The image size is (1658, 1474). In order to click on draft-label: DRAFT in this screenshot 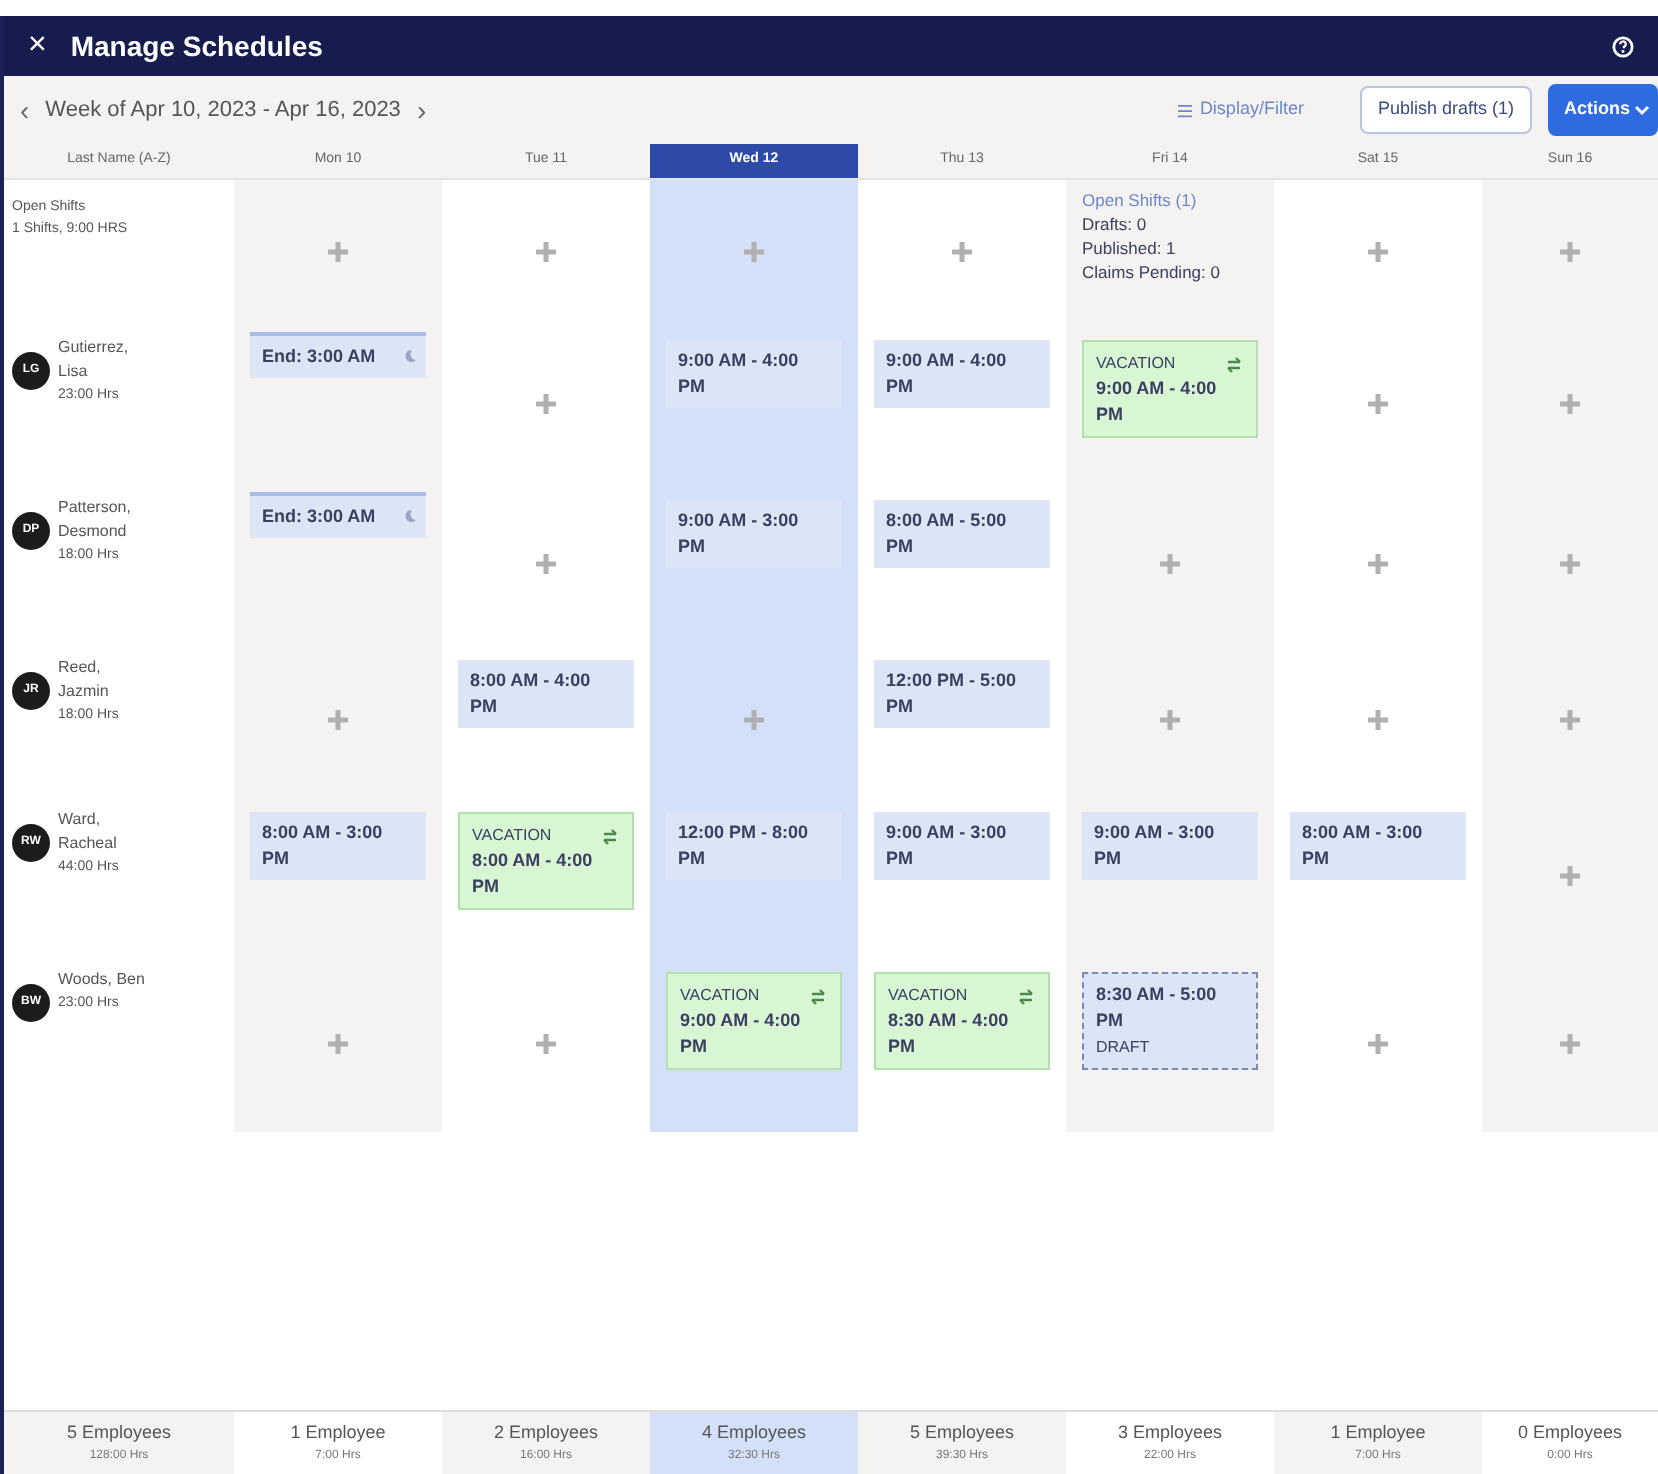, I will do `click(1124, 1048)`.